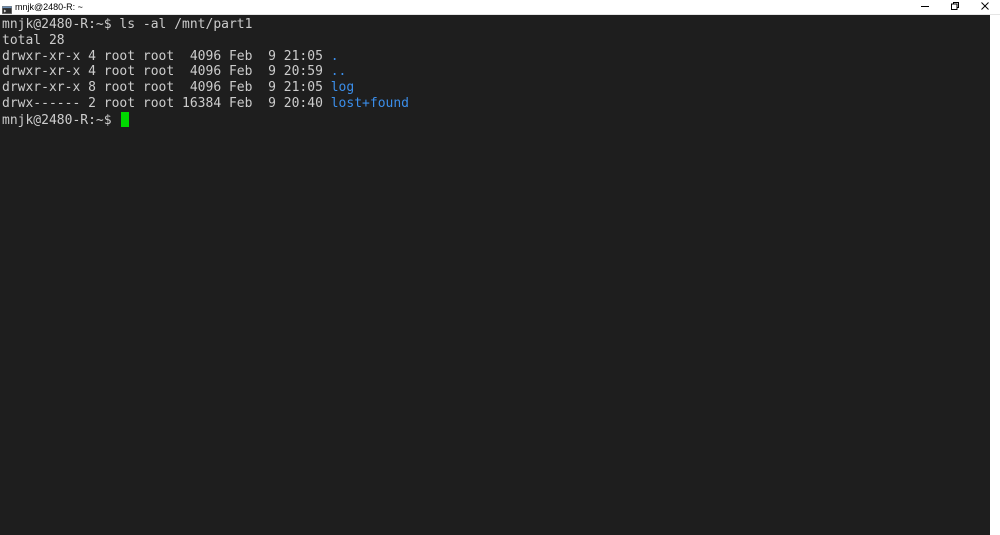 This screenshot has width=1000, height=535. What do you see at coordinates (33, 40) in the screenshot?
I see `total-line: total 28` at bounding box center [33, 40].